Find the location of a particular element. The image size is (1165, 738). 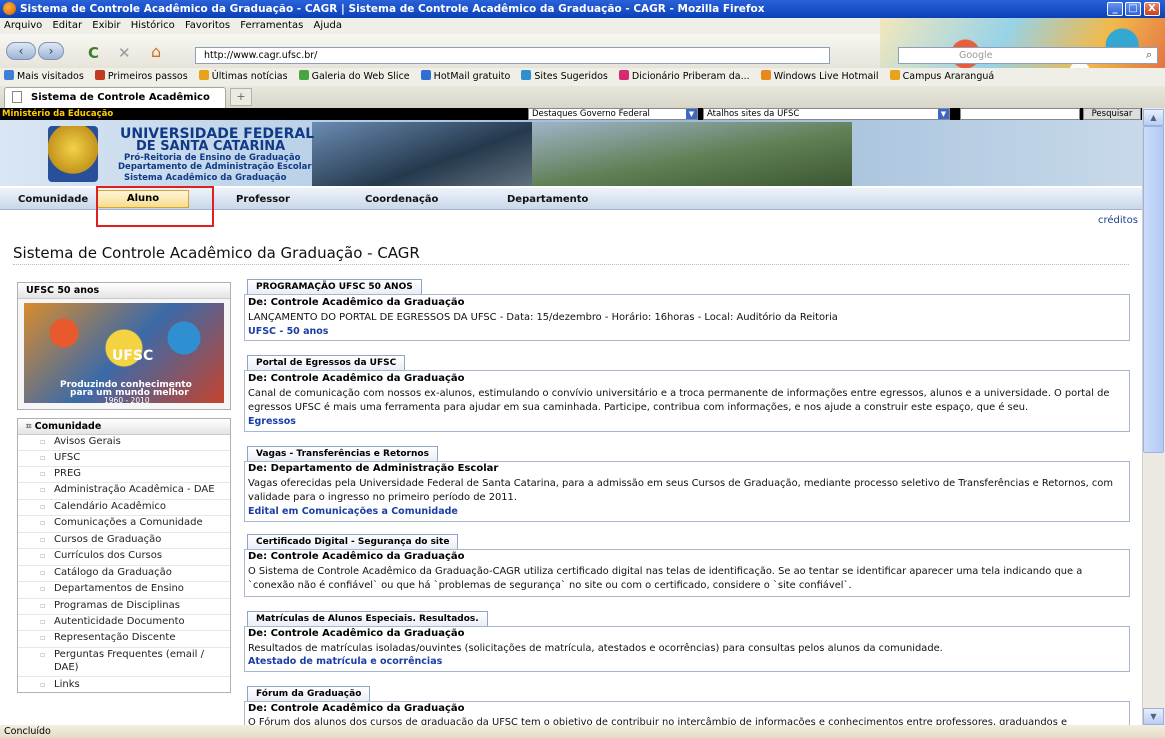

close-button: X is located at coordinates (1152, 9).